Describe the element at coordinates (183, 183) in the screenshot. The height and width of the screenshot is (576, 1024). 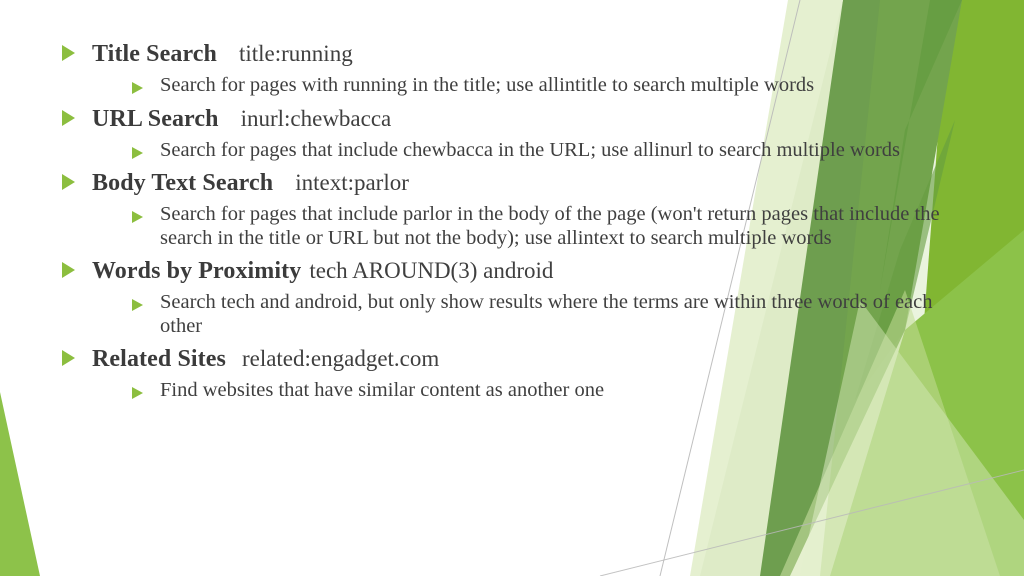
I see `bullet-title: Body Text Search` at that location.